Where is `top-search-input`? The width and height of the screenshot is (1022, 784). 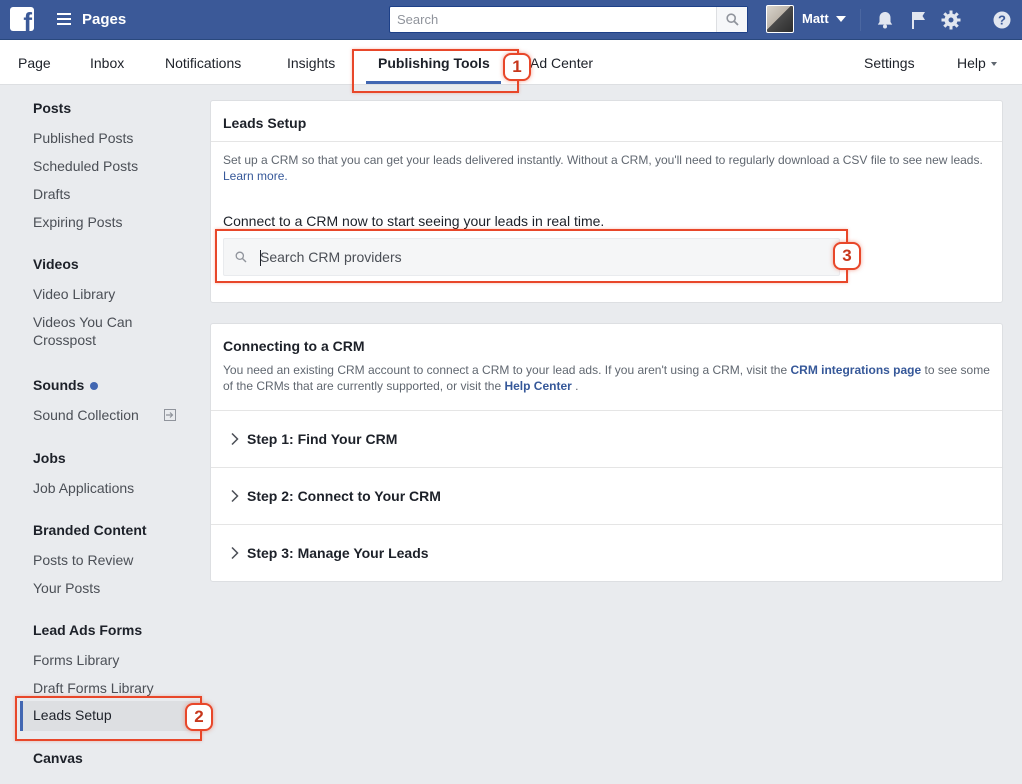 top-search-input is located at coordinates (554, 19).